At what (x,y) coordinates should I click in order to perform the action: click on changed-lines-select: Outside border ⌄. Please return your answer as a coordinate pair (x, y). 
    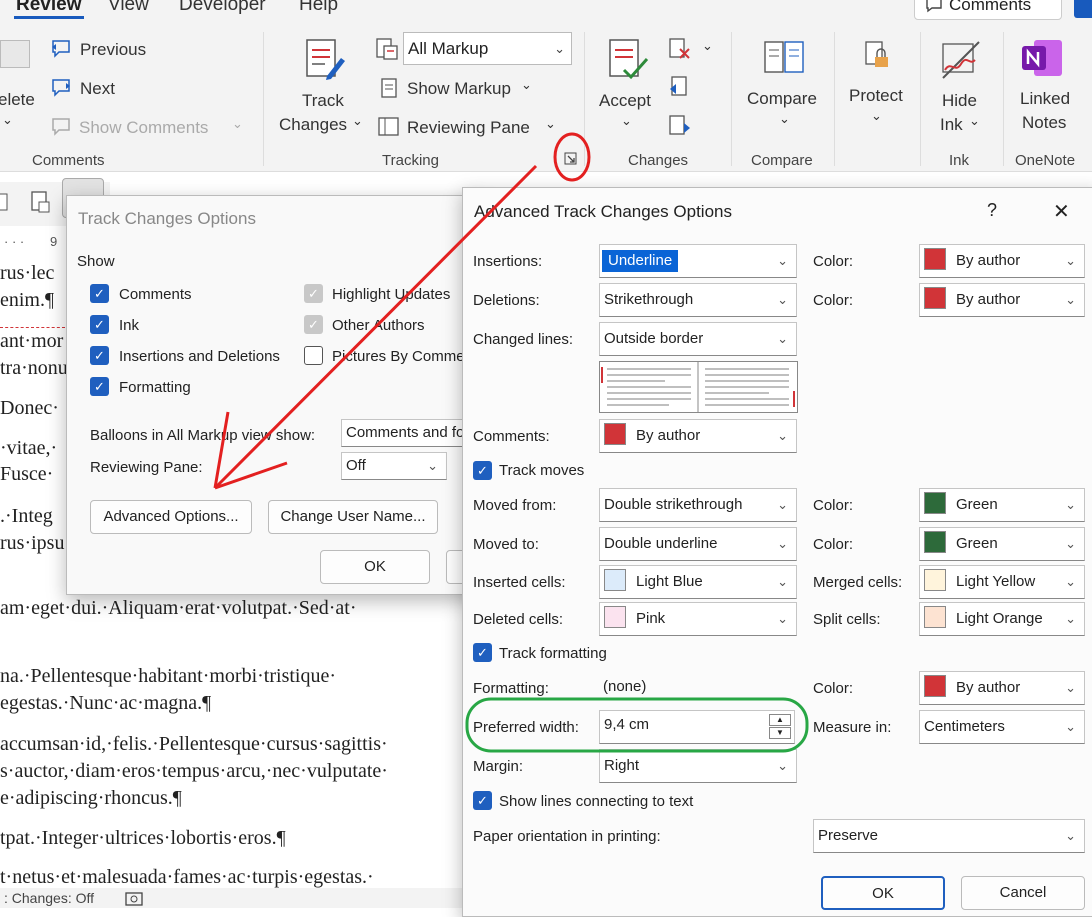
    Looking at the image, I should click on (698, 339).